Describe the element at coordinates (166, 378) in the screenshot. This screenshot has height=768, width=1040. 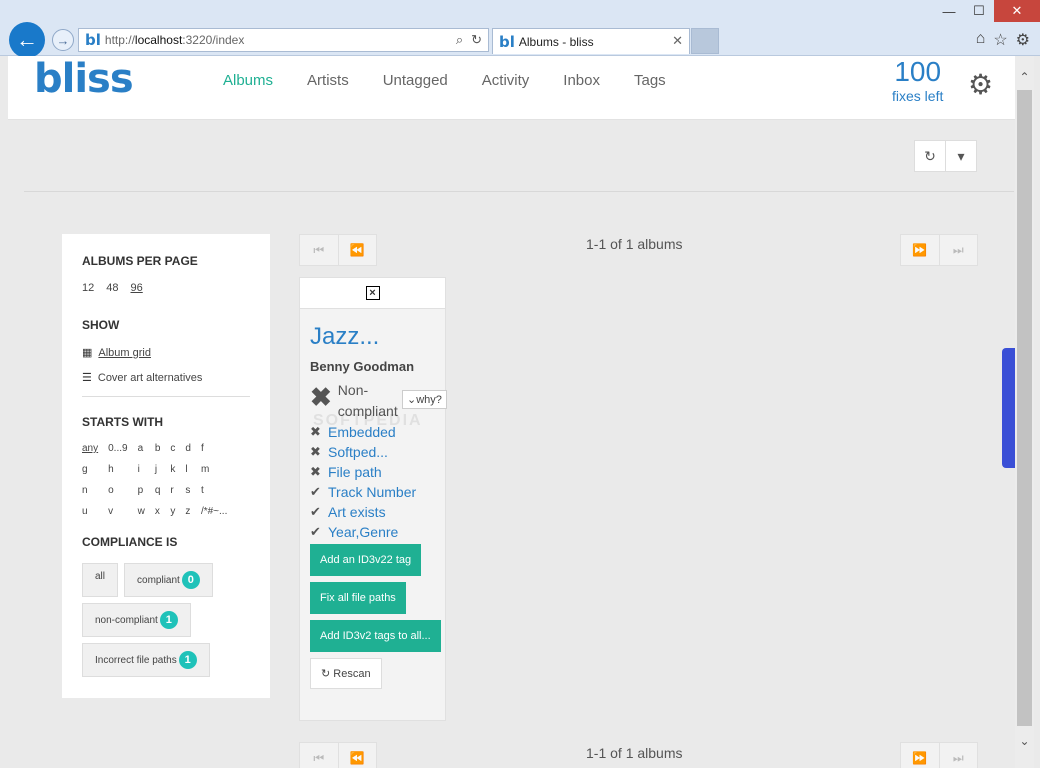
I see `cover-art-option: ☰ Cover art alternatives` at that location.